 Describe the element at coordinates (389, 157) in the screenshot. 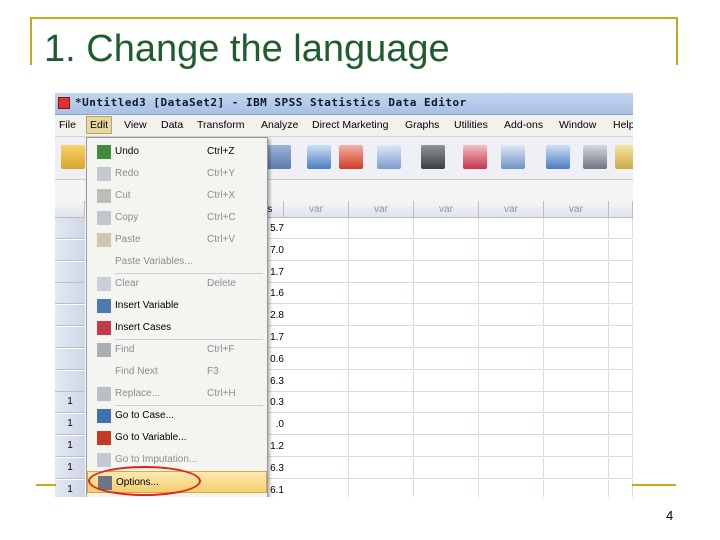

I see `variables-icon` at that location.